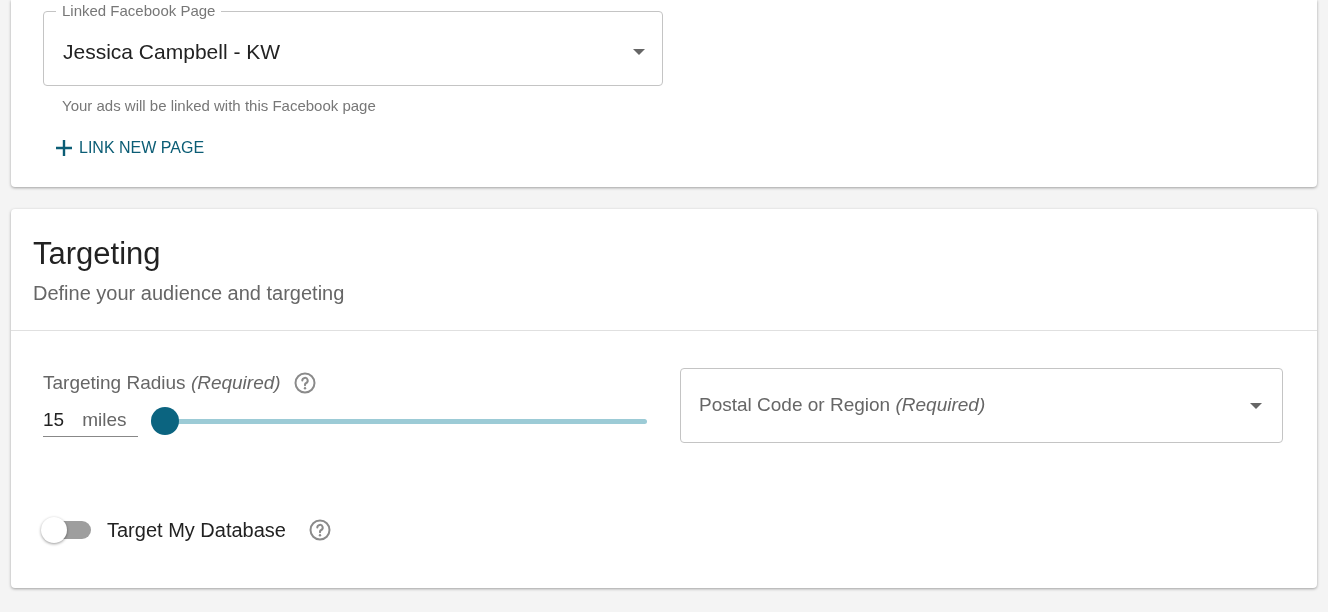 Image resolution: width=1328 pixels, height=612 pixels. What do you see at coordinates (64, 147) in the screenshot?
I see `plus-icon` at bounding box center [64, 147].